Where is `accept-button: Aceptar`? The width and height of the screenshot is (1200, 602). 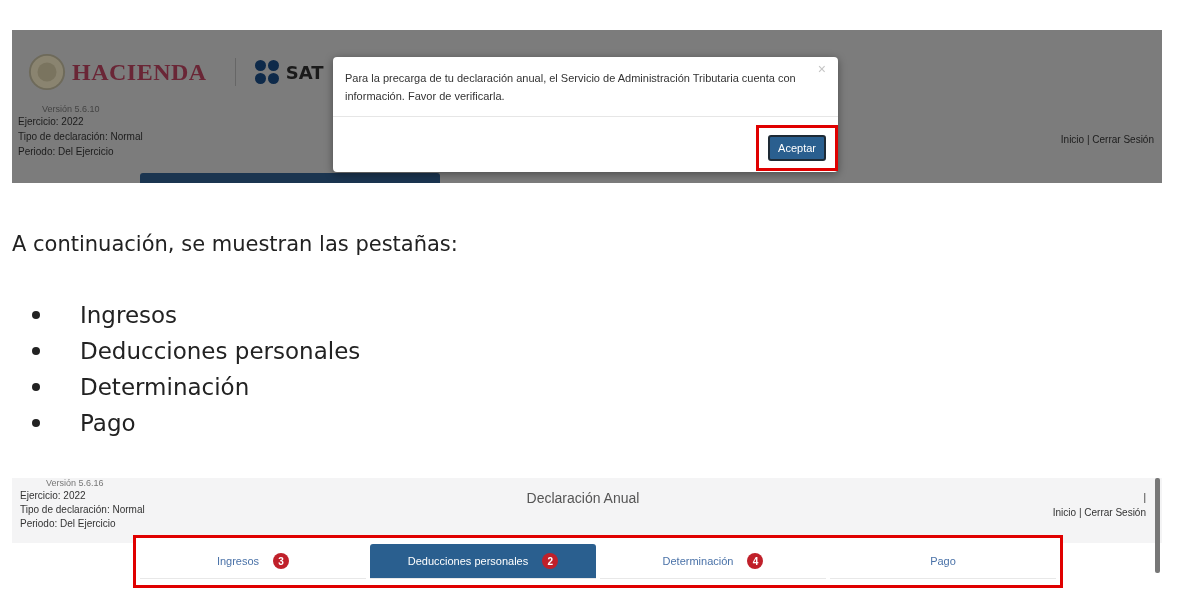 accept-button: Aceptar is located at coordinates (797, 148).